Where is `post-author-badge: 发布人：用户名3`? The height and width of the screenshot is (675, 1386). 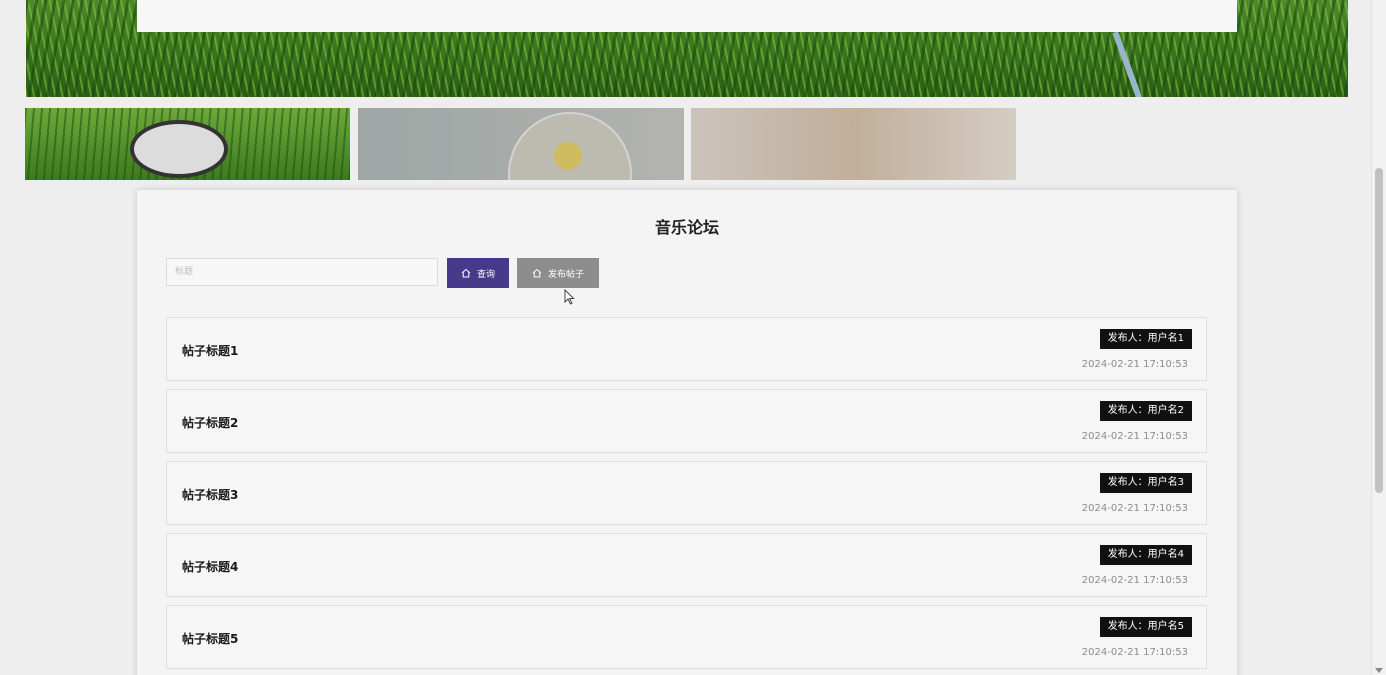 post-author-badge: 发布人：用户名3 is located at coordinates (1145, 483).